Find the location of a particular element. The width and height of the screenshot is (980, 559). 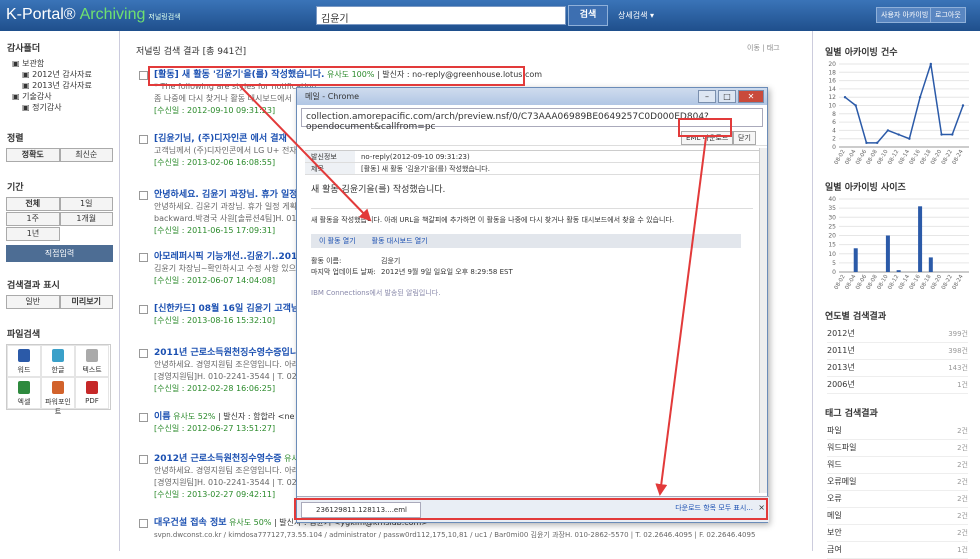

arrow-to-download is located at coordinates (681, 316).